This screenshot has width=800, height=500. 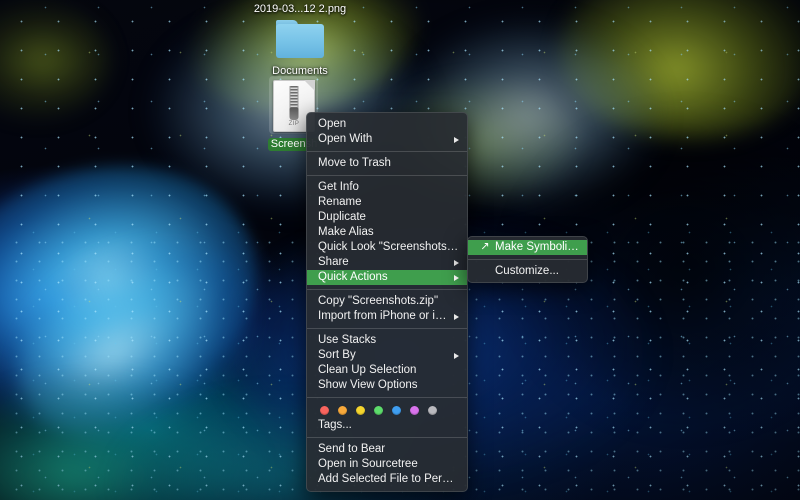 What do you see at coordinates (387, 410) in the screenshot?
I see `tag-color-row` at bounding box center [387, 410].